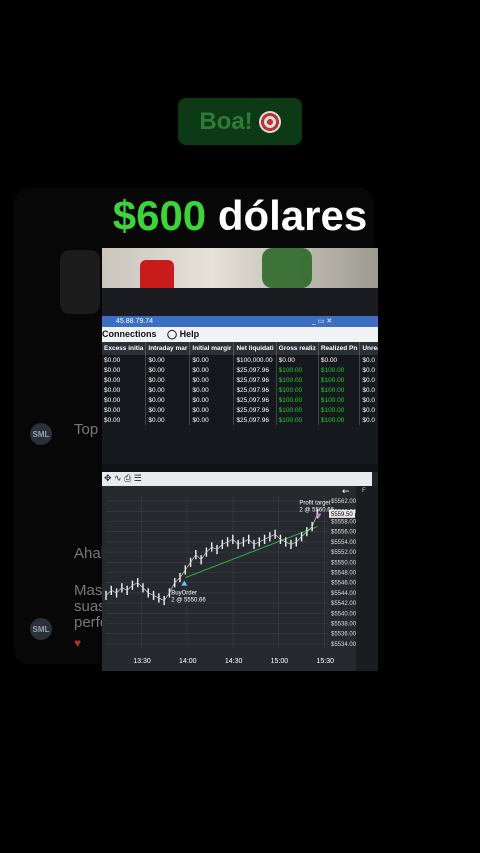 The height and width of the screenshot is (853, 480). I want to click on x-tick-label: 15:30, so click(325, 661).